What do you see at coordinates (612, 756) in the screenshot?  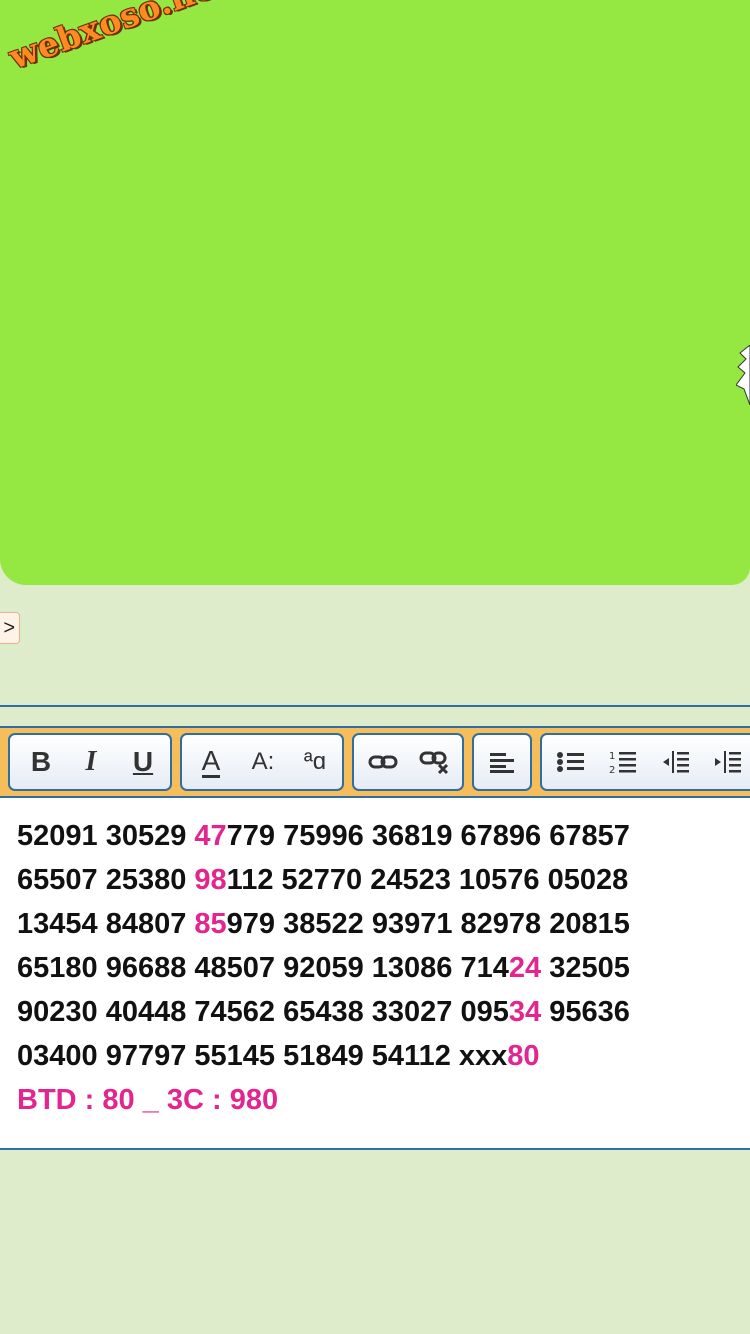 I see `svg-text: 1` at bounding box center [612, 756].